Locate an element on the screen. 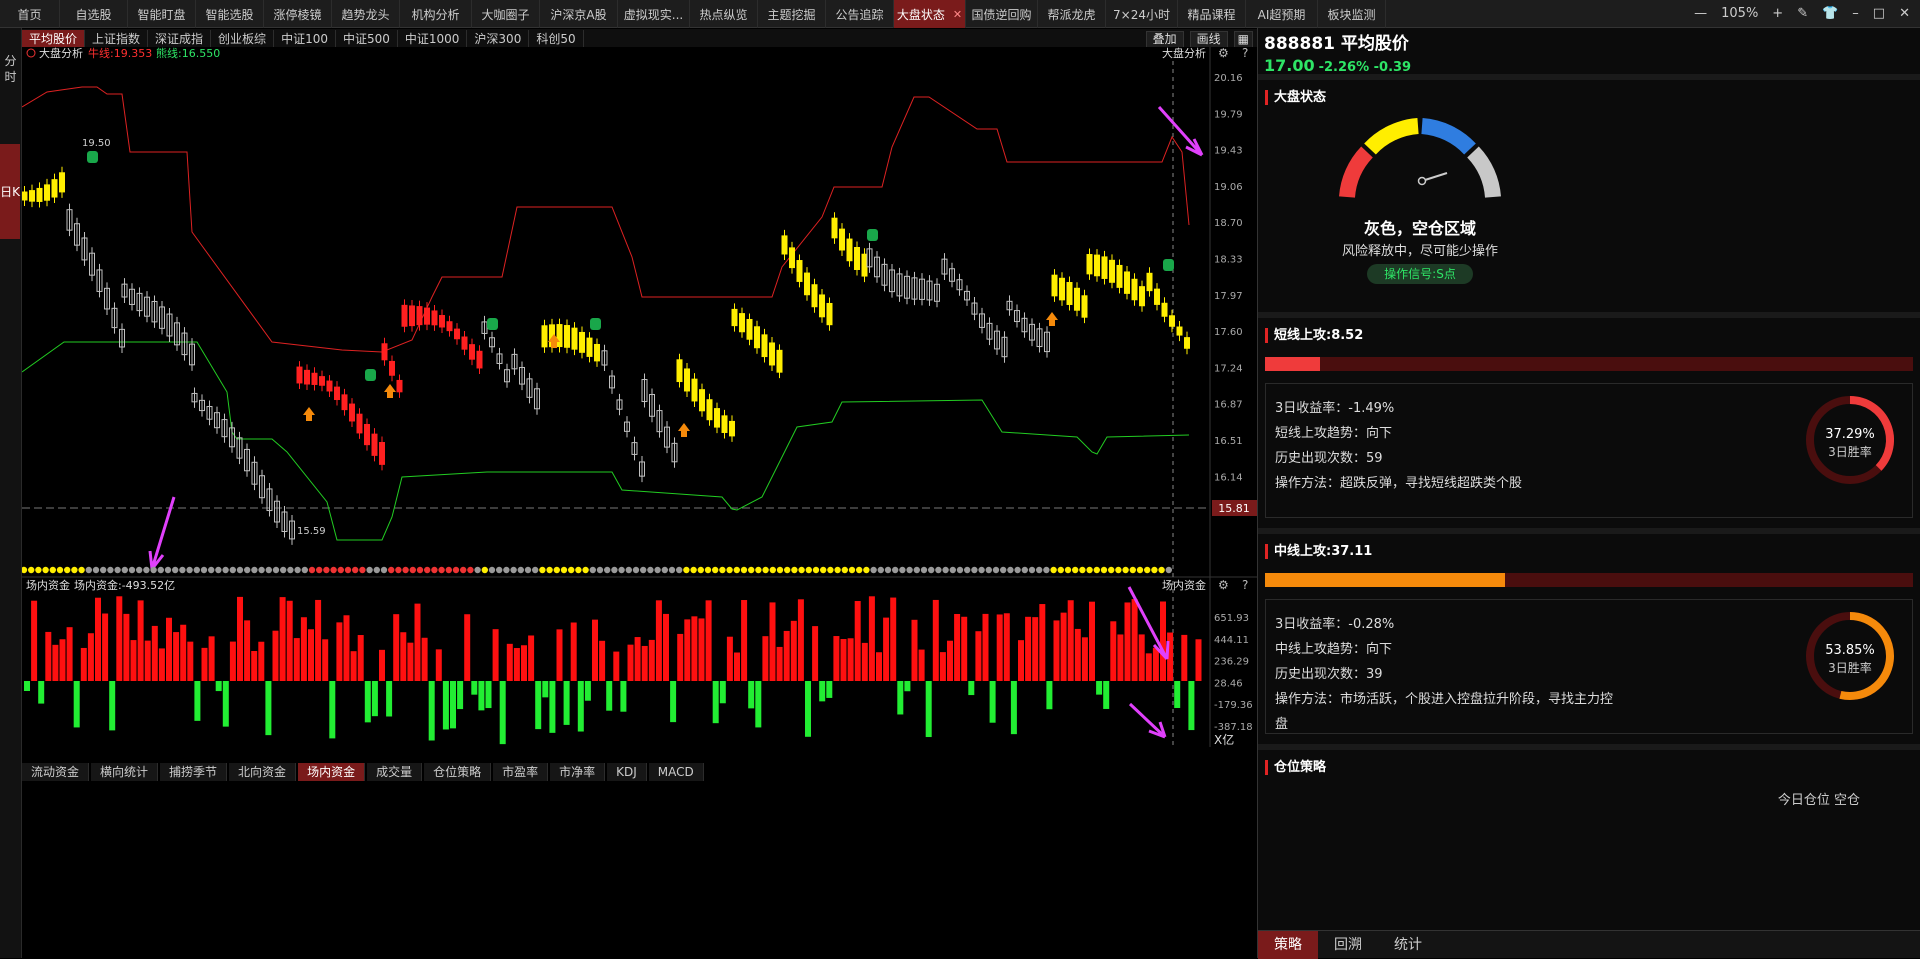  top-tab-4: 涨停棱镜 is located at coordinates (298, 14).